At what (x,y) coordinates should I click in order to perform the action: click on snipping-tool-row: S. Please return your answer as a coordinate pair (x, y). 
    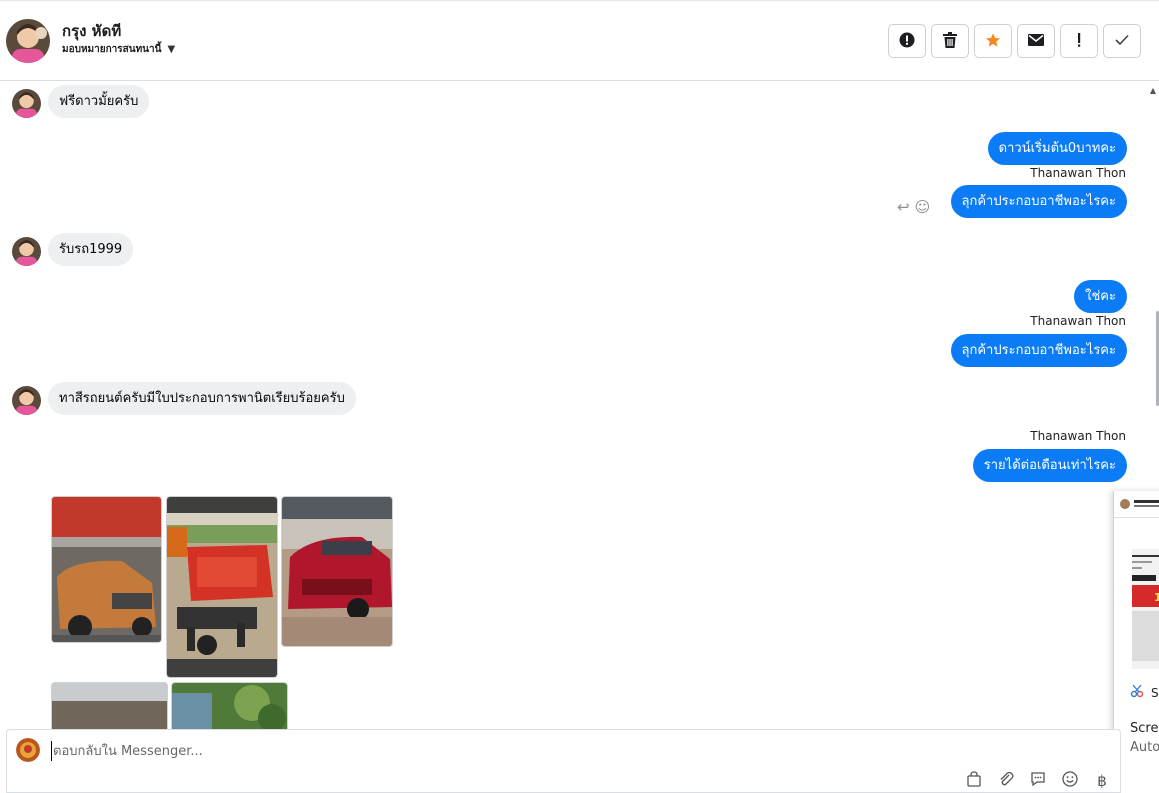
    Looking at the image, I should click on (1144, 692).